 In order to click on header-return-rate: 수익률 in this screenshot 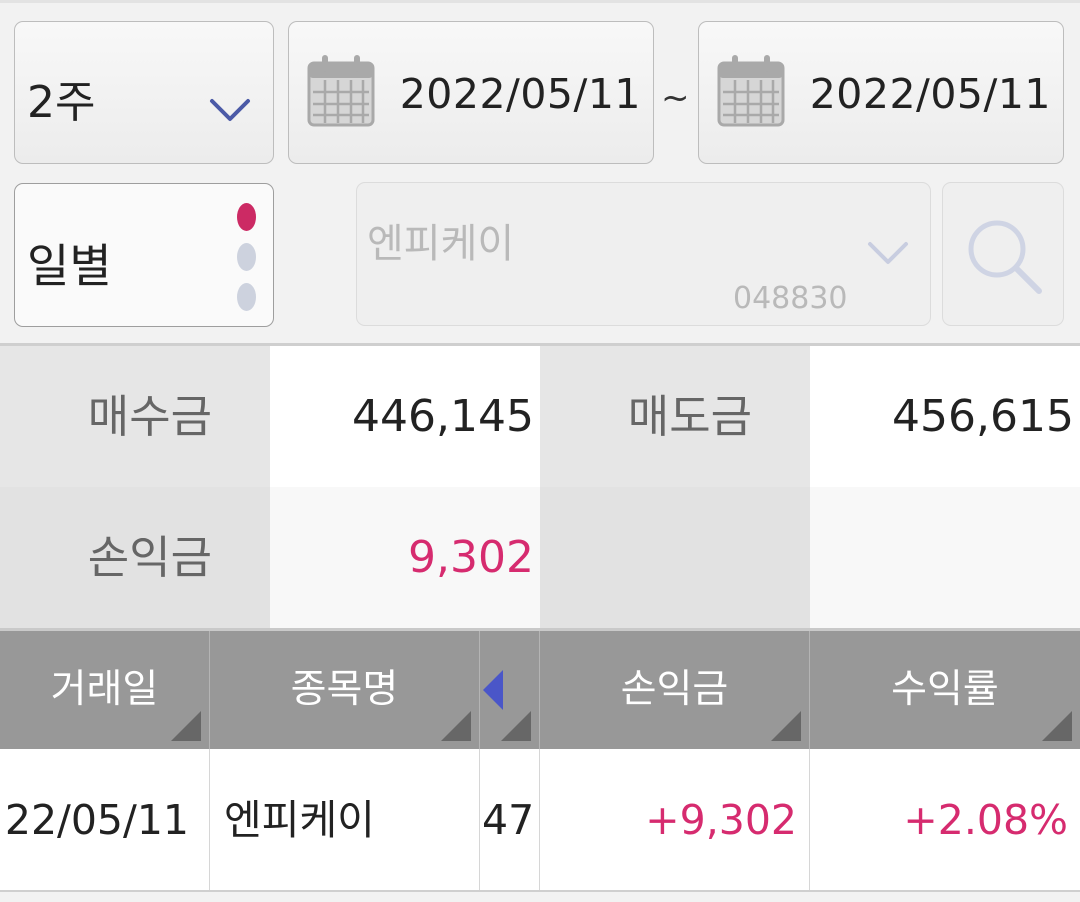, I will do `click(945, 690)`.